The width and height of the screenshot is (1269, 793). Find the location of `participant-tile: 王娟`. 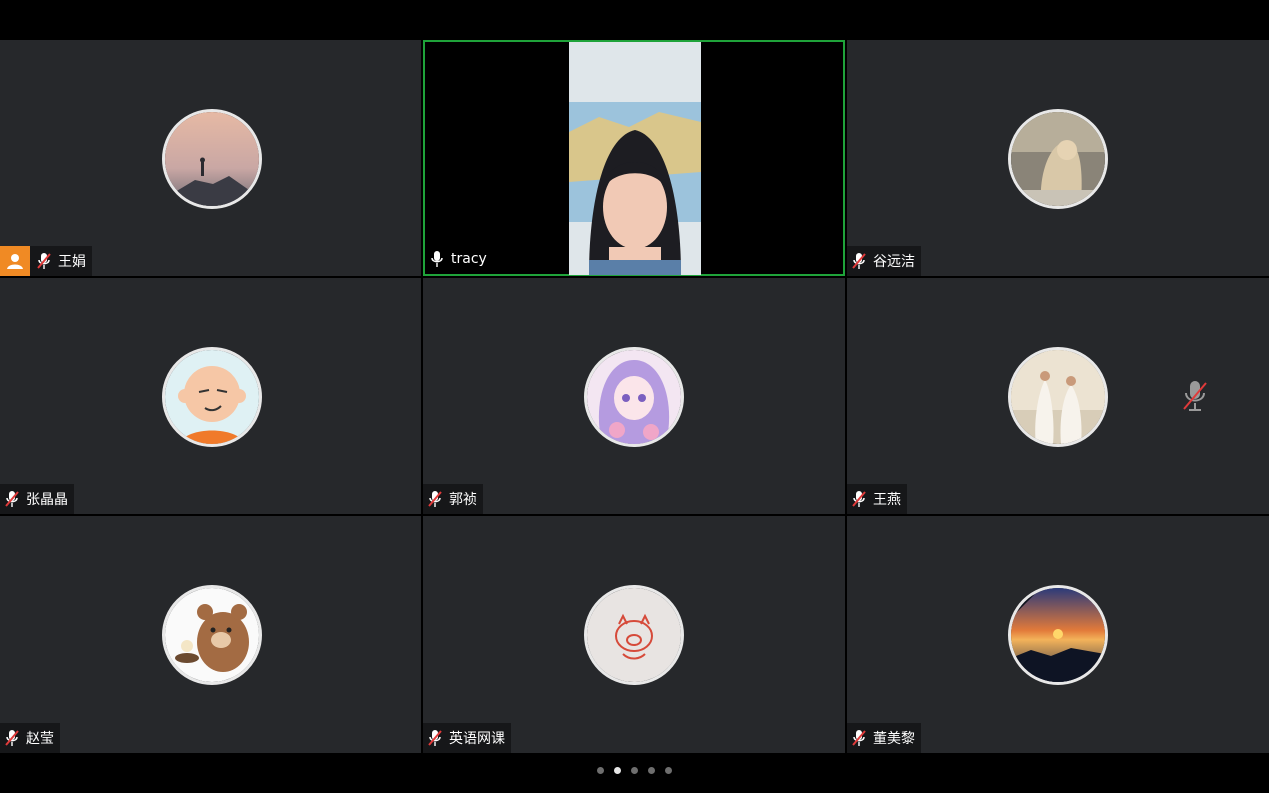

participant-tile: 王娟 is located at coordinates (210, 158).